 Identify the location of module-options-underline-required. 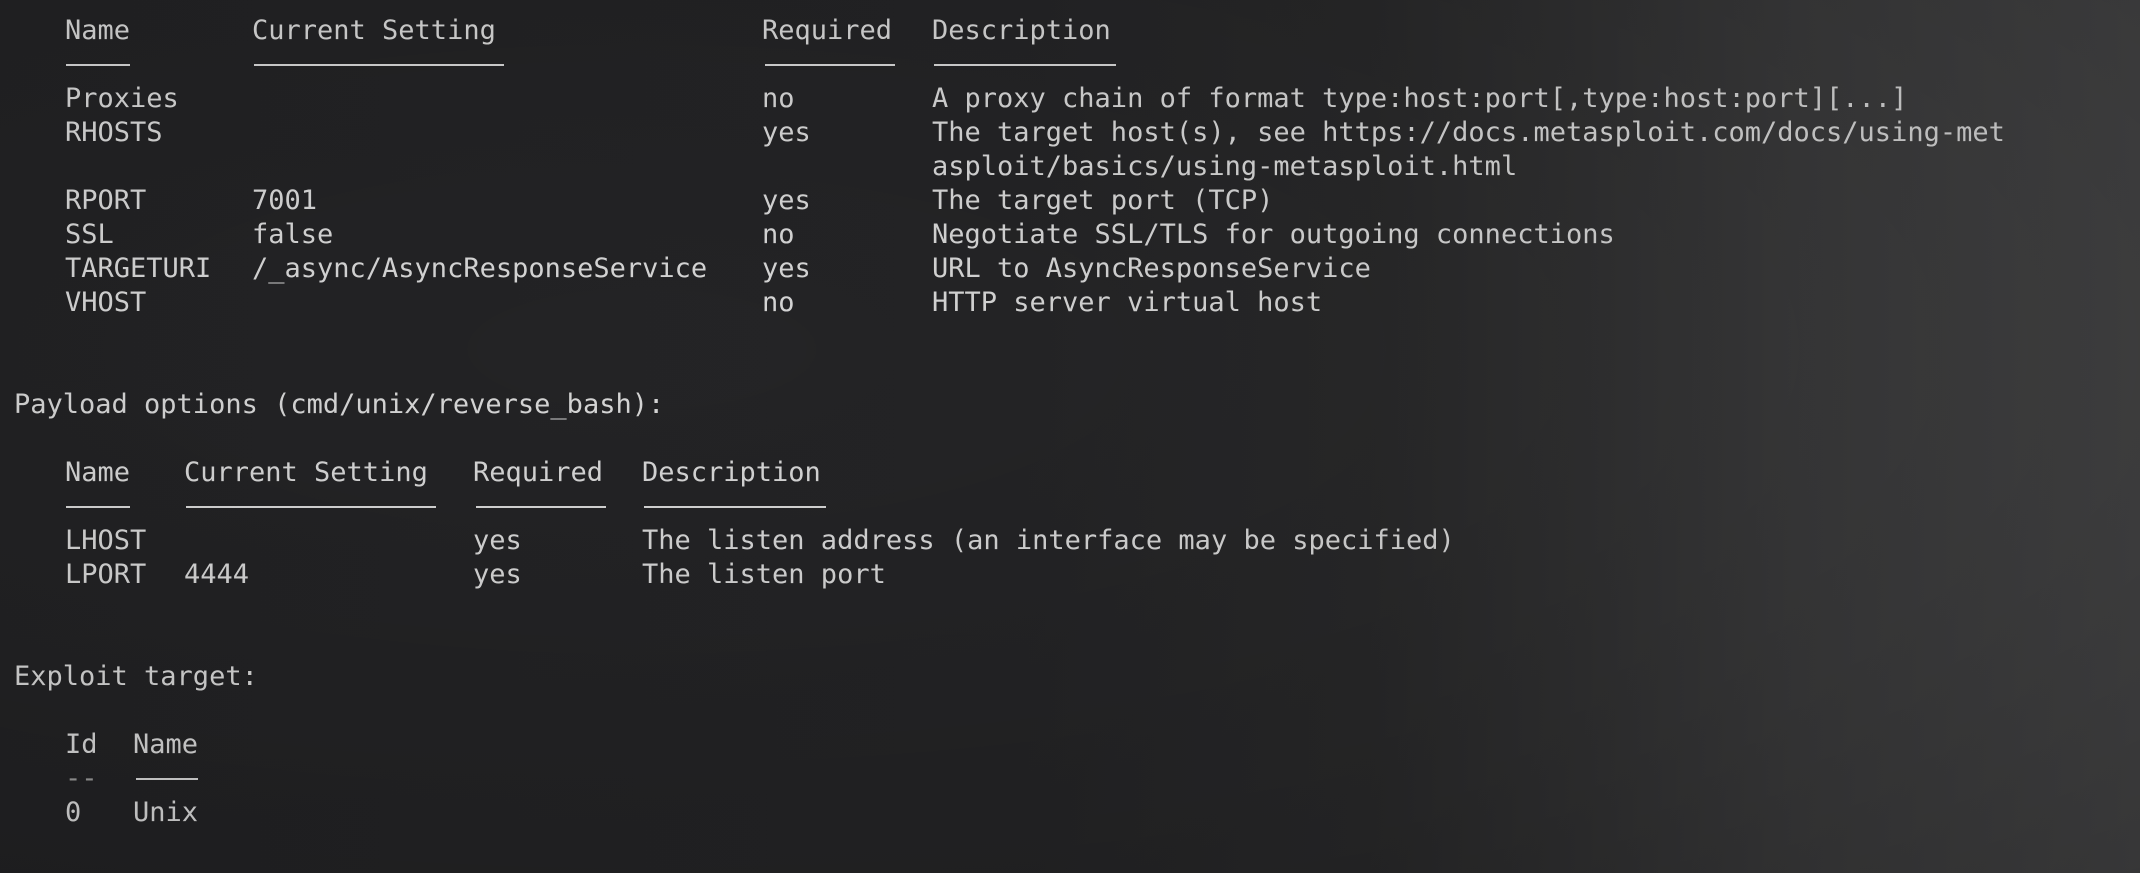
(830, 65).